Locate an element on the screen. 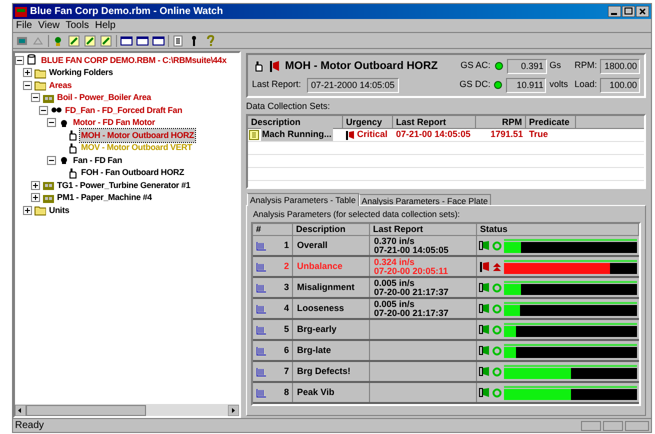 This screenshot has height=434, width=655. tree-item: FD_Fan - FD_Forced Draft Fan is located at coordinates (124, 110).